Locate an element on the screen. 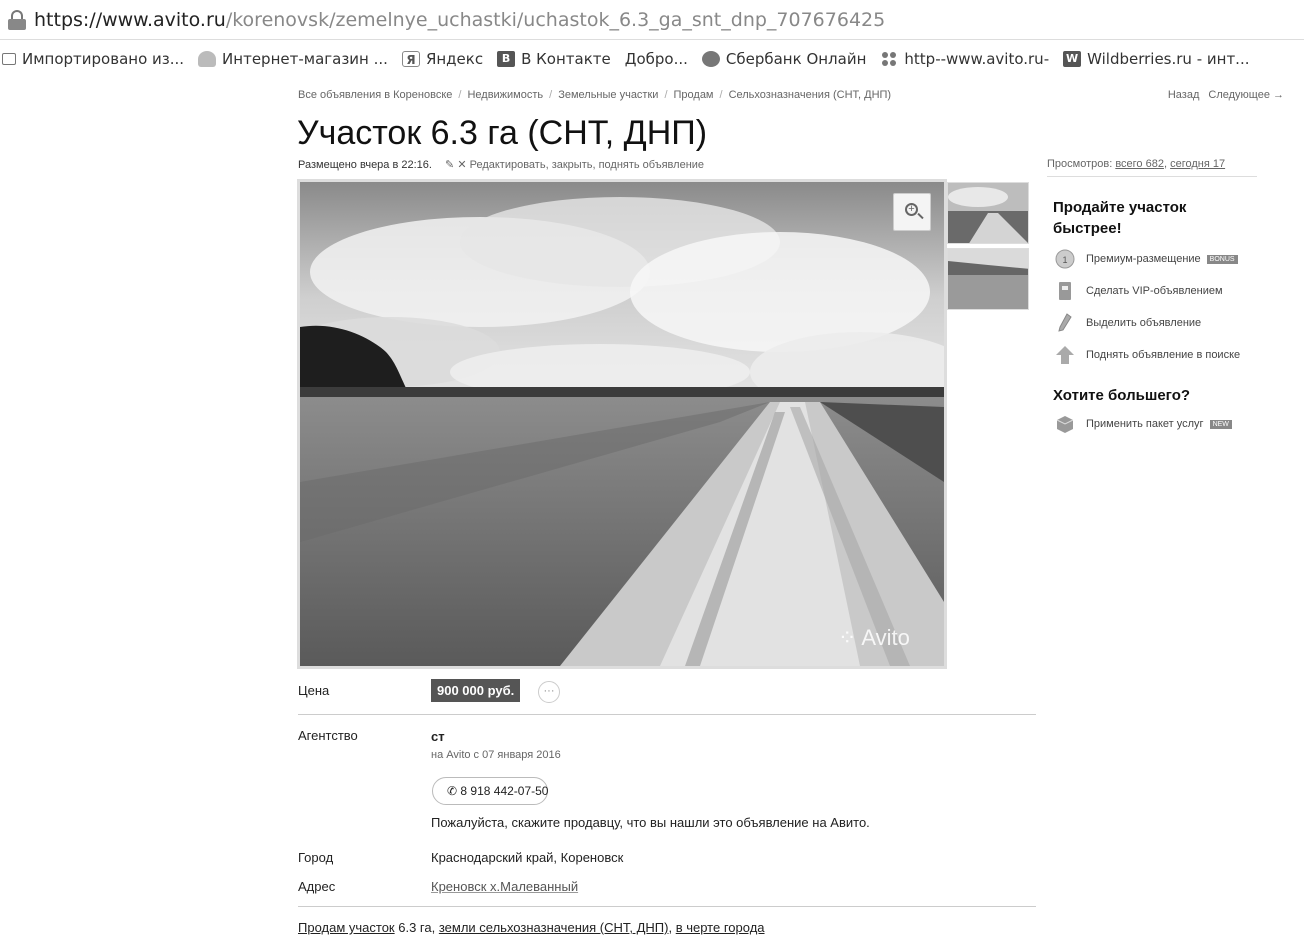  breadcrumb-all-ads: Все объявления в Кореновске is located at coordinates (375, 95).